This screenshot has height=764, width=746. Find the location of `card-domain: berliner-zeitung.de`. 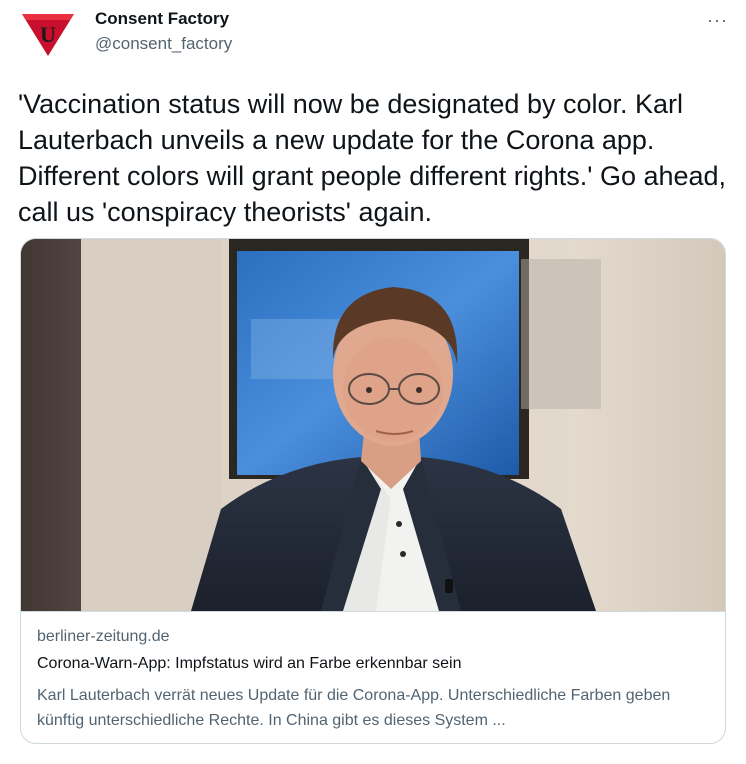

card-domain: berliner-zeitung.de is located at coordinates (103, 636).